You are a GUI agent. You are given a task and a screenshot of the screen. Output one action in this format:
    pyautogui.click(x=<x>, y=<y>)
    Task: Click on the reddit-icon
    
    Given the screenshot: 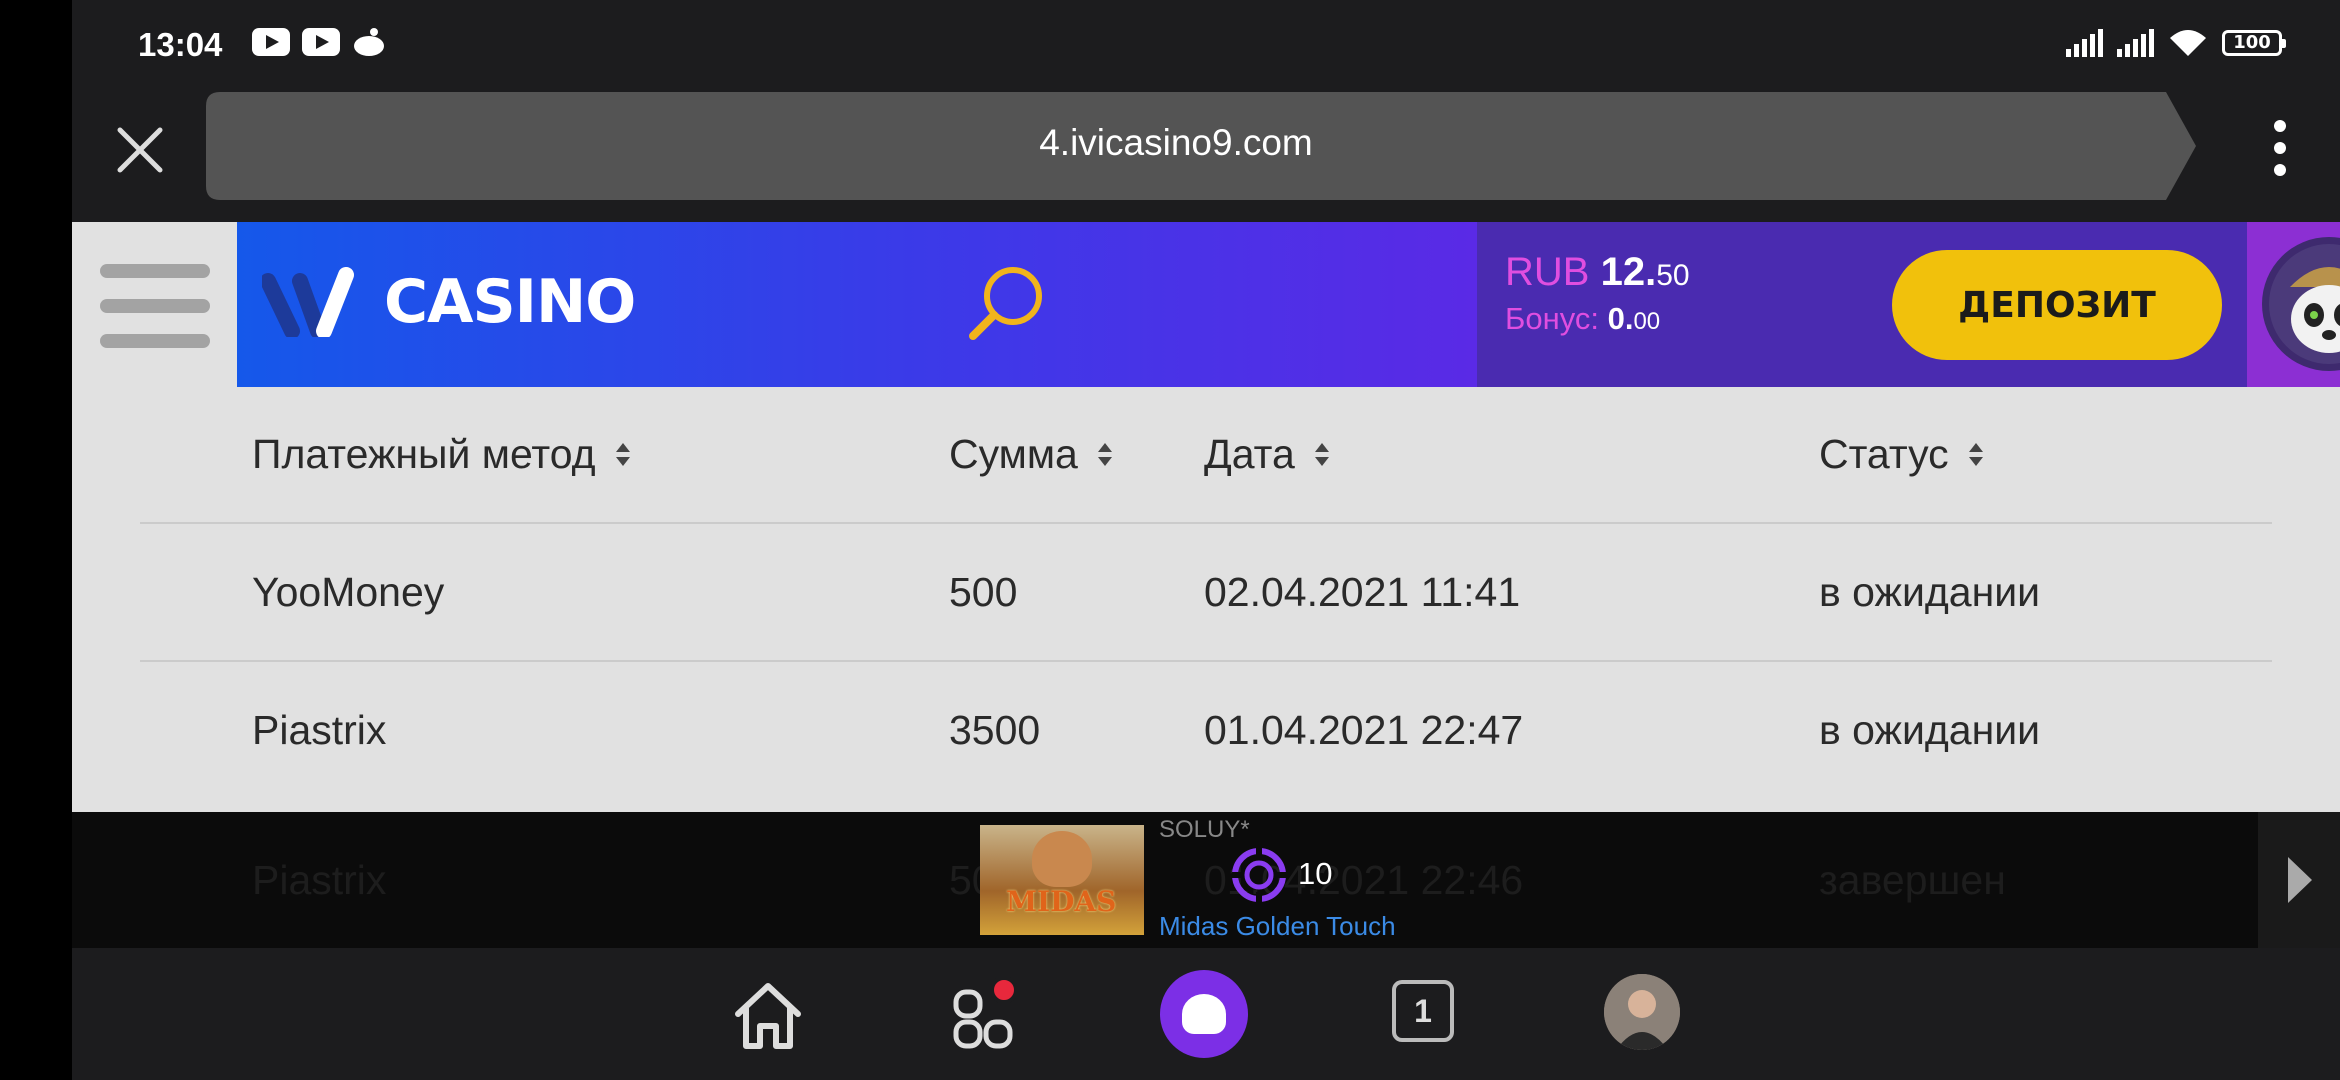 What is the action you would take?
    pyautogui.click(x=369, y=42)
    